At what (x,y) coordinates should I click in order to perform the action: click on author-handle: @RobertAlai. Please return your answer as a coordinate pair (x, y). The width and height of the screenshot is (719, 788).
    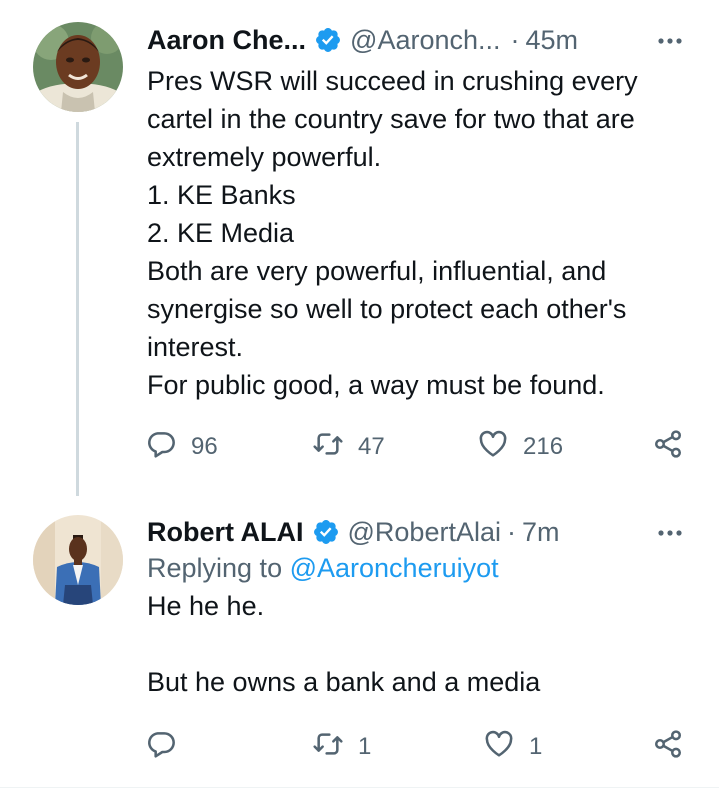
    Looking at the image, I should click on (424, 532).